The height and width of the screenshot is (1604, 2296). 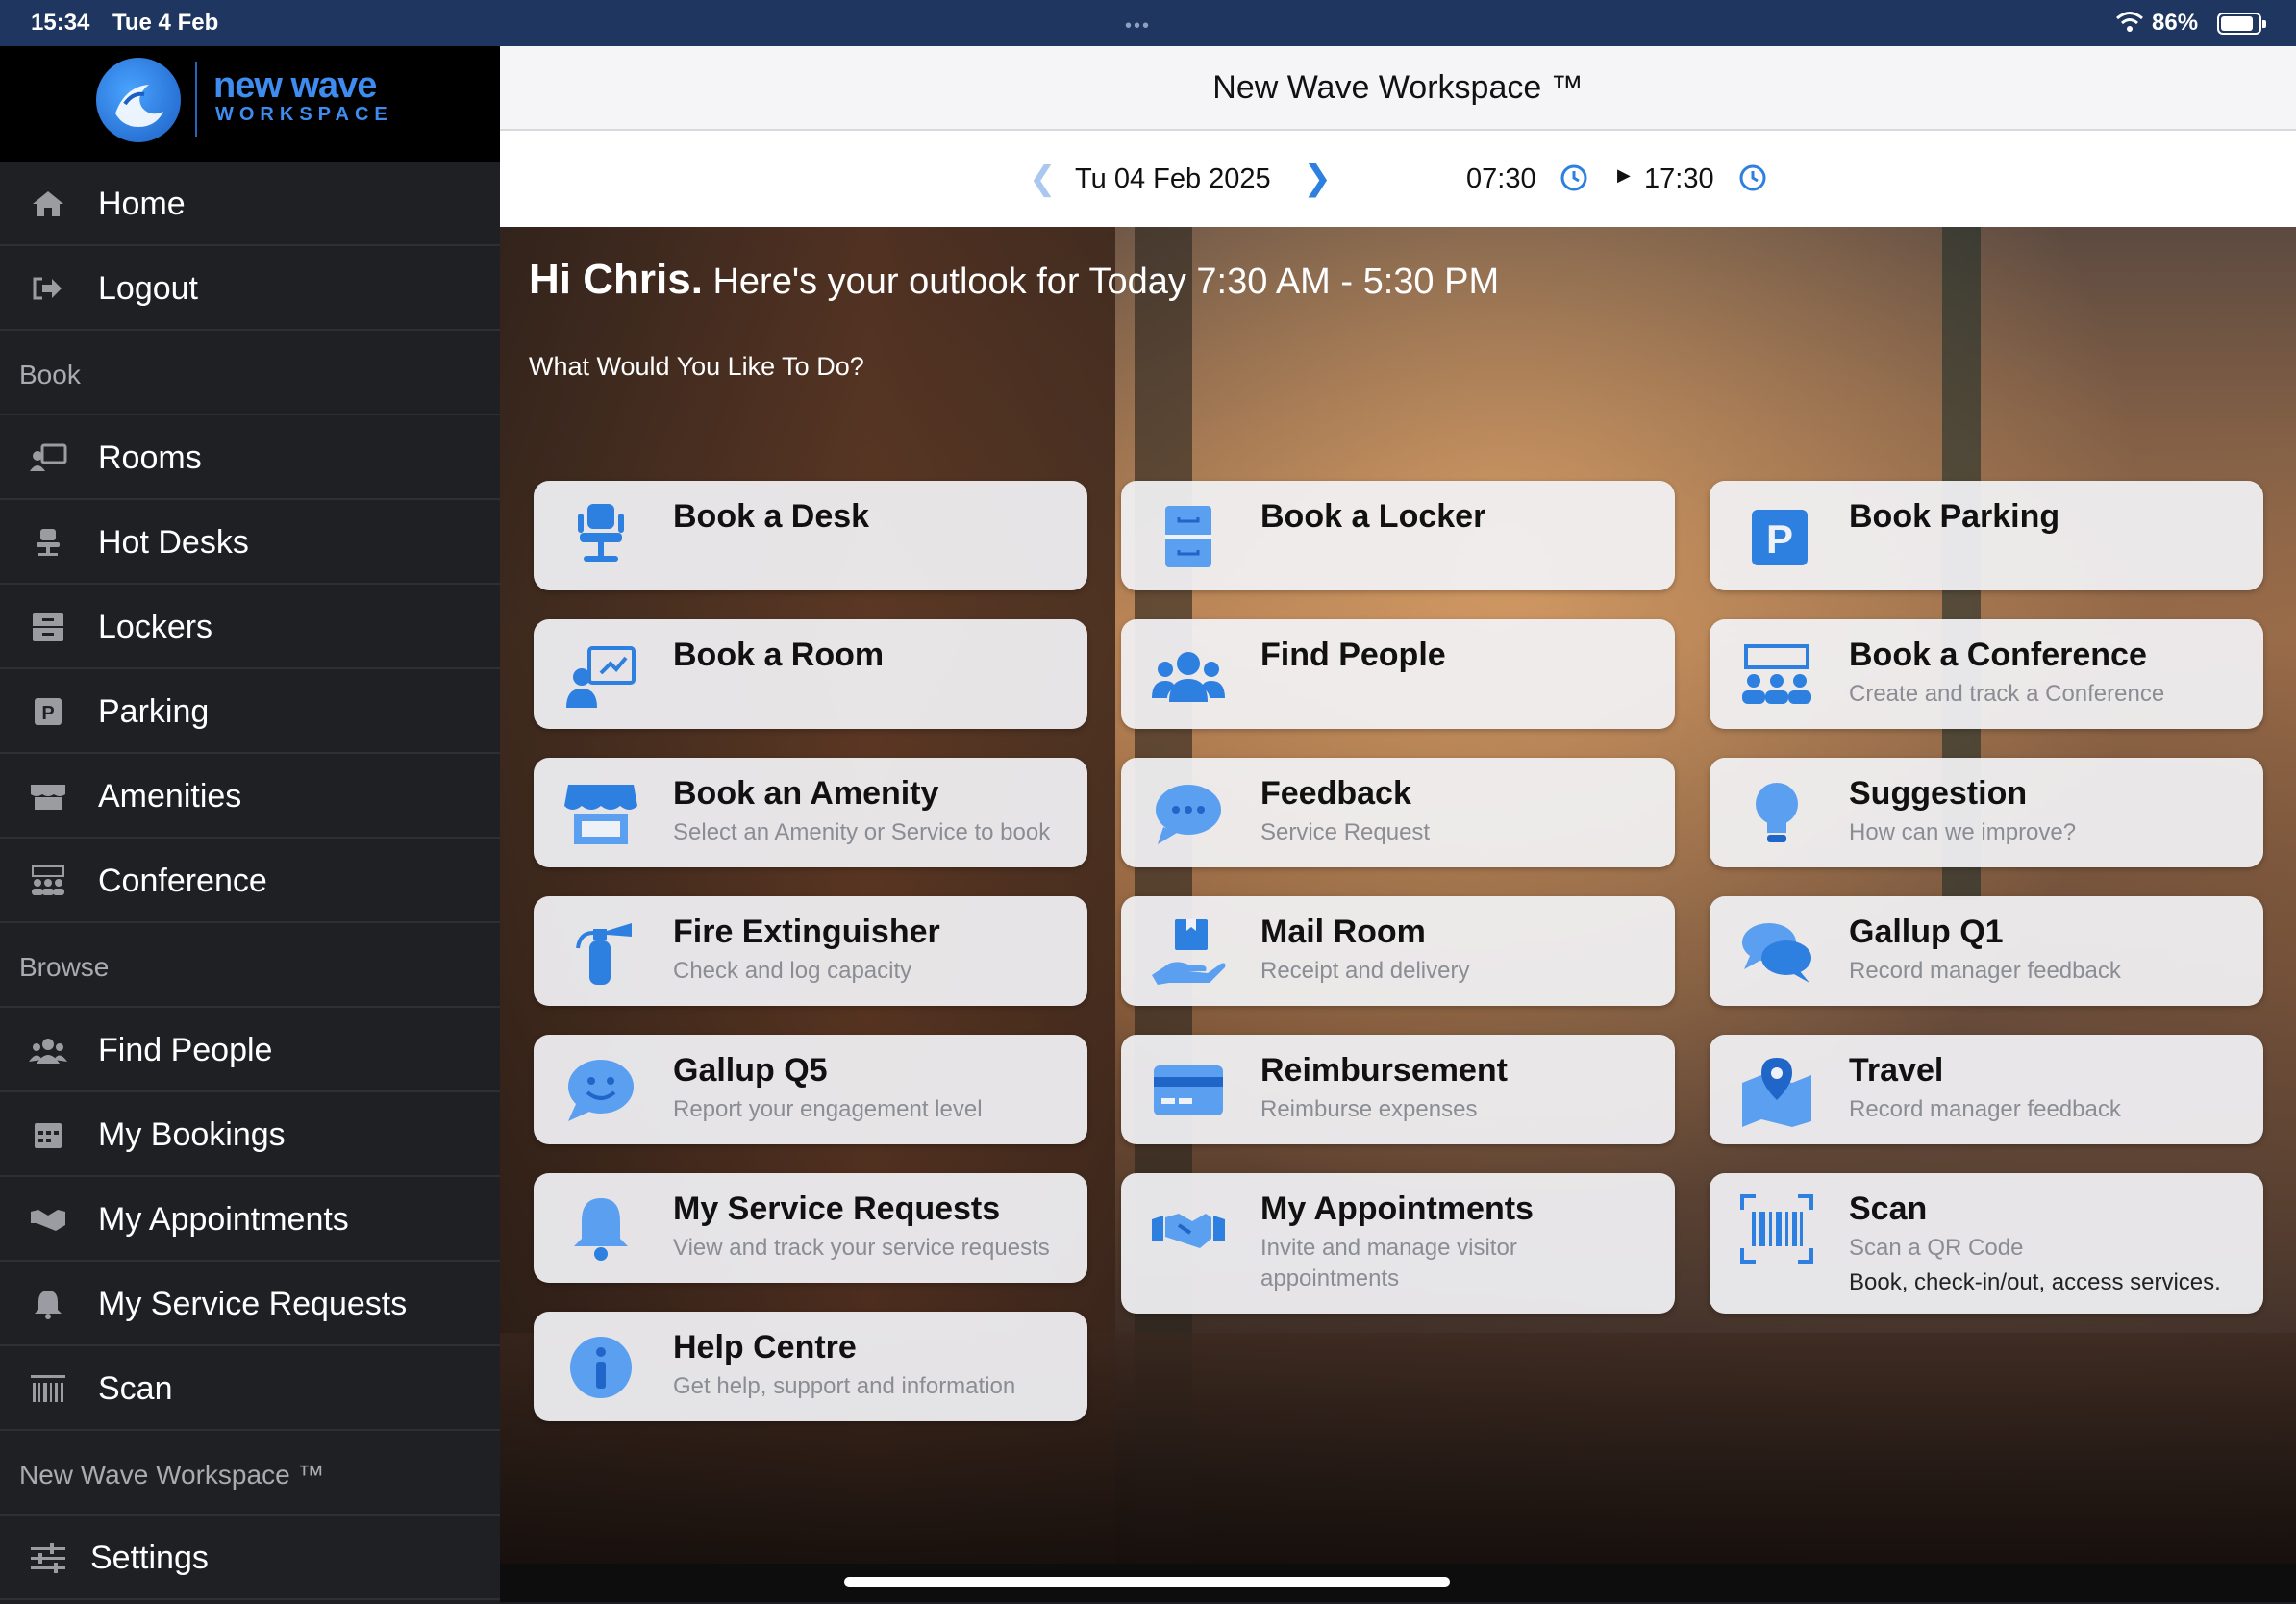 I want to click on sidebar-item-home: Home, so click(x=250, y=204).